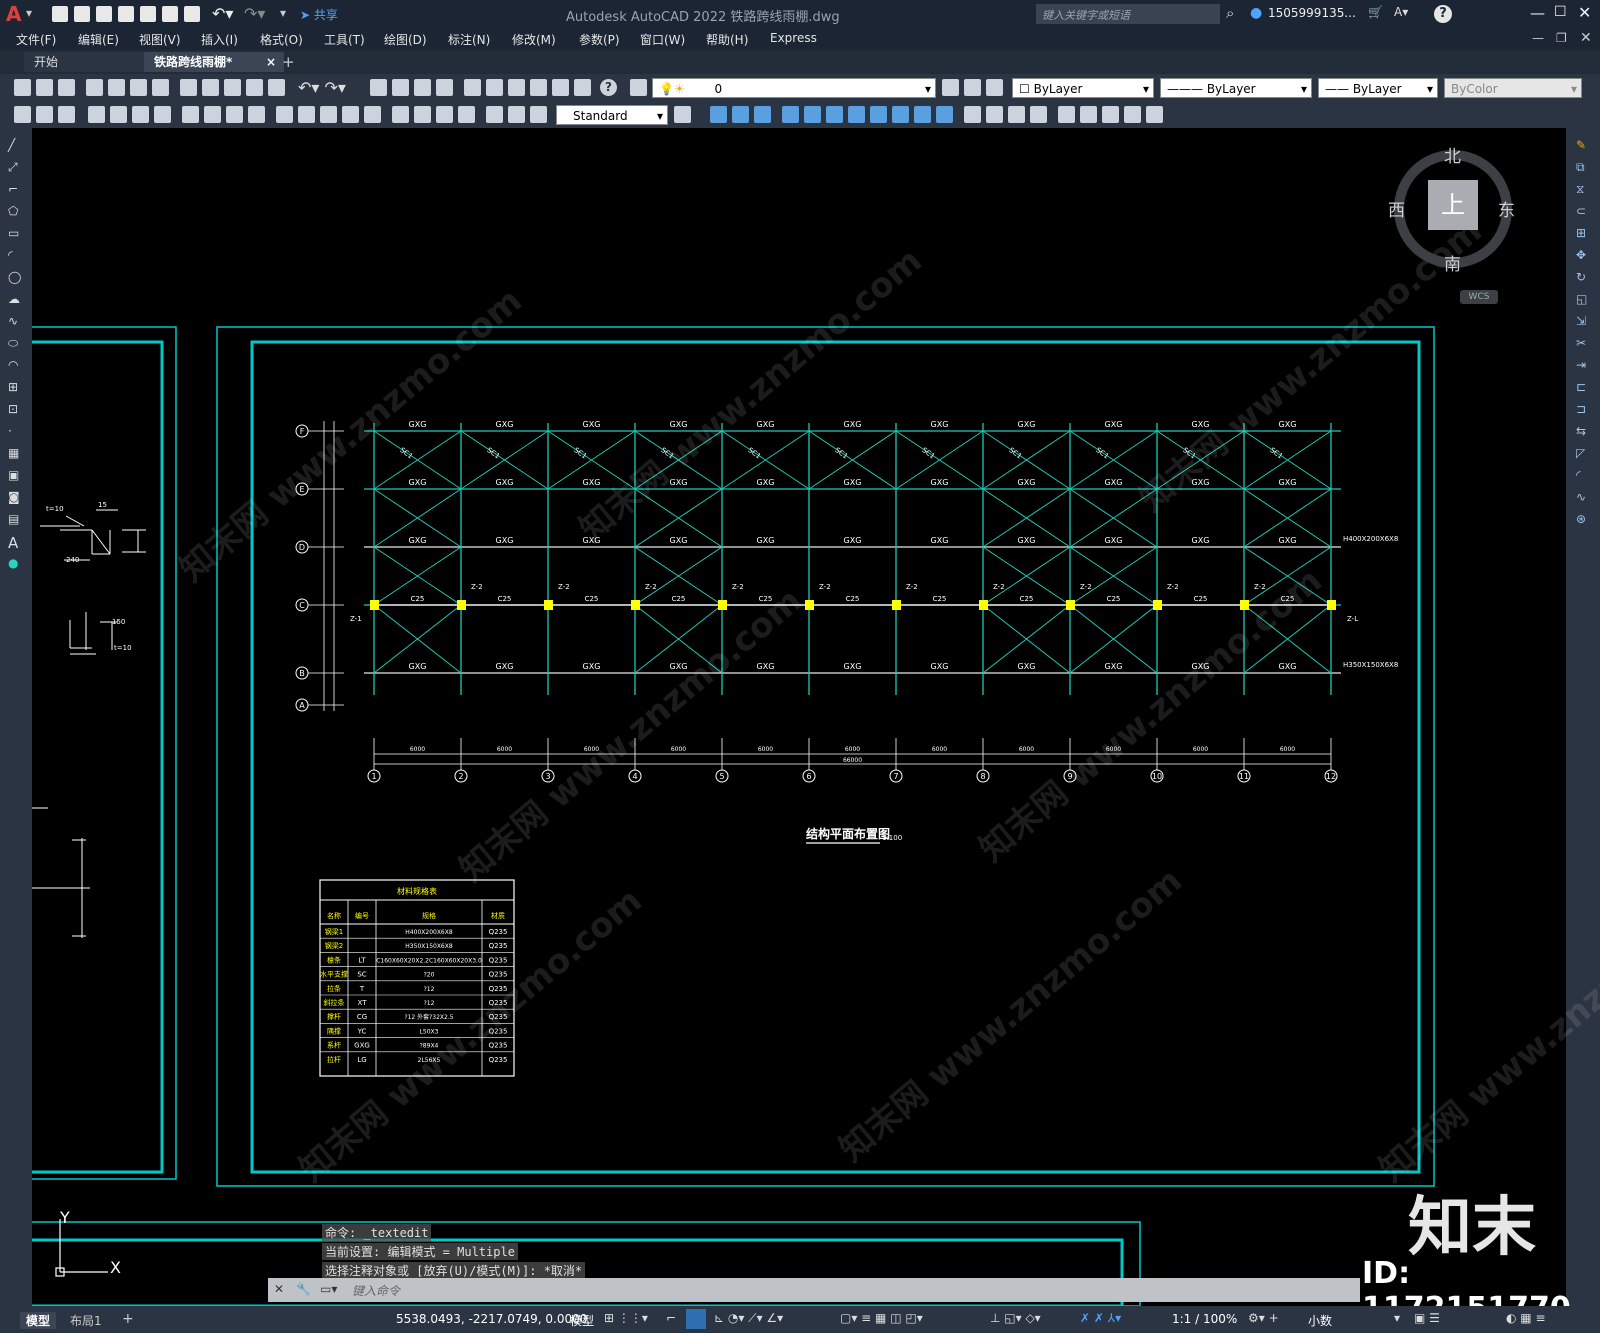  What do you see at coordinates (162, 114) in the screenshot?
I see `dim-ordinate-icon` at bounding box center [162, 114].